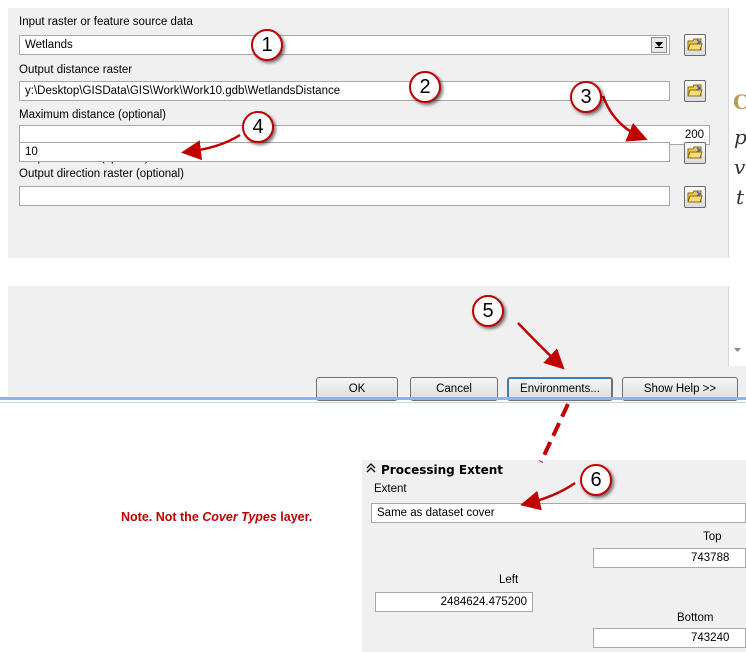  I want to click on callout-badge-6: 6, so click(596, 480).